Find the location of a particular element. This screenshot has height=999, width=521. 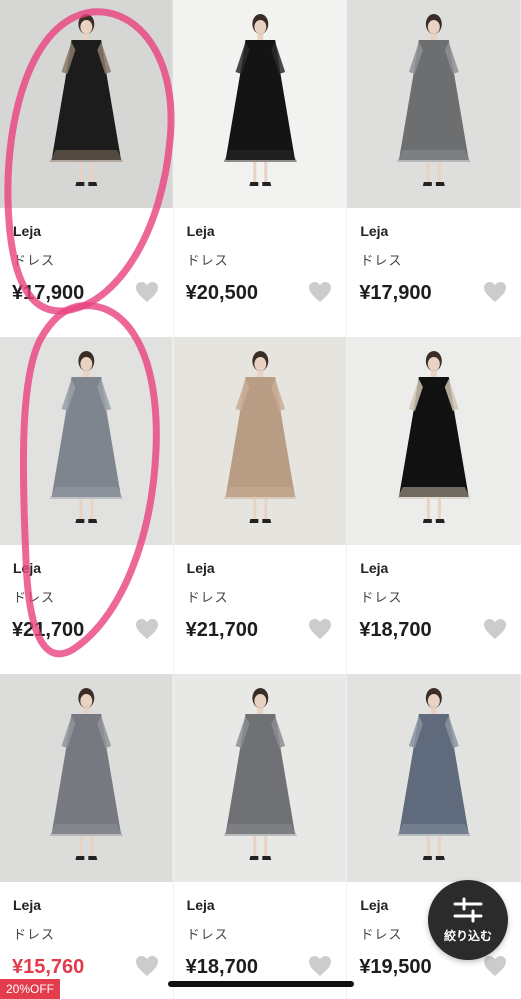

product-price: ¥20,500 is located at coordinates (221, 293).